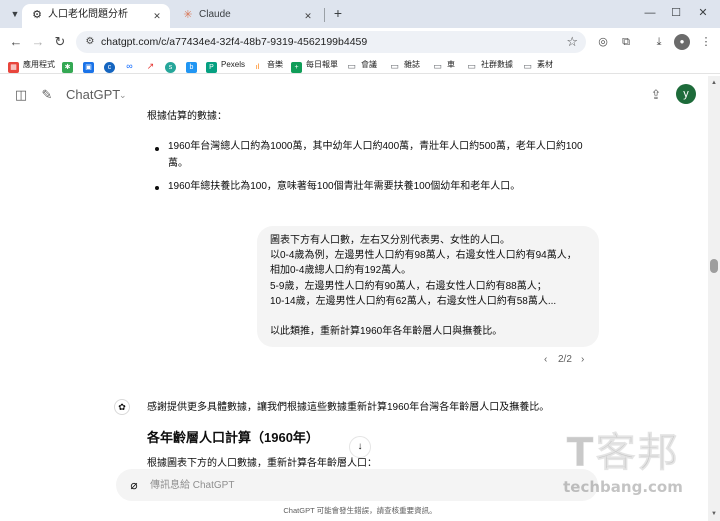 This screenshot has width=720, height=521. I want to click on message-composer: ⌀, so click(357, 485).